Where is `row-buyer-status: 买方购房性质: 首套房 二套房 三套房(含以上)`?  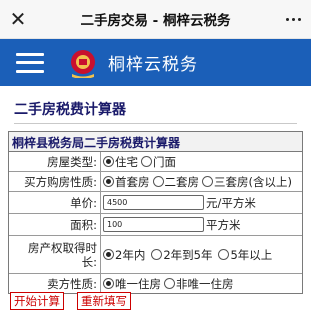
row-buyer-status: 买方购房性质: 首套房 二套房 三套房(含以上) is located at coordinates (155, 182).